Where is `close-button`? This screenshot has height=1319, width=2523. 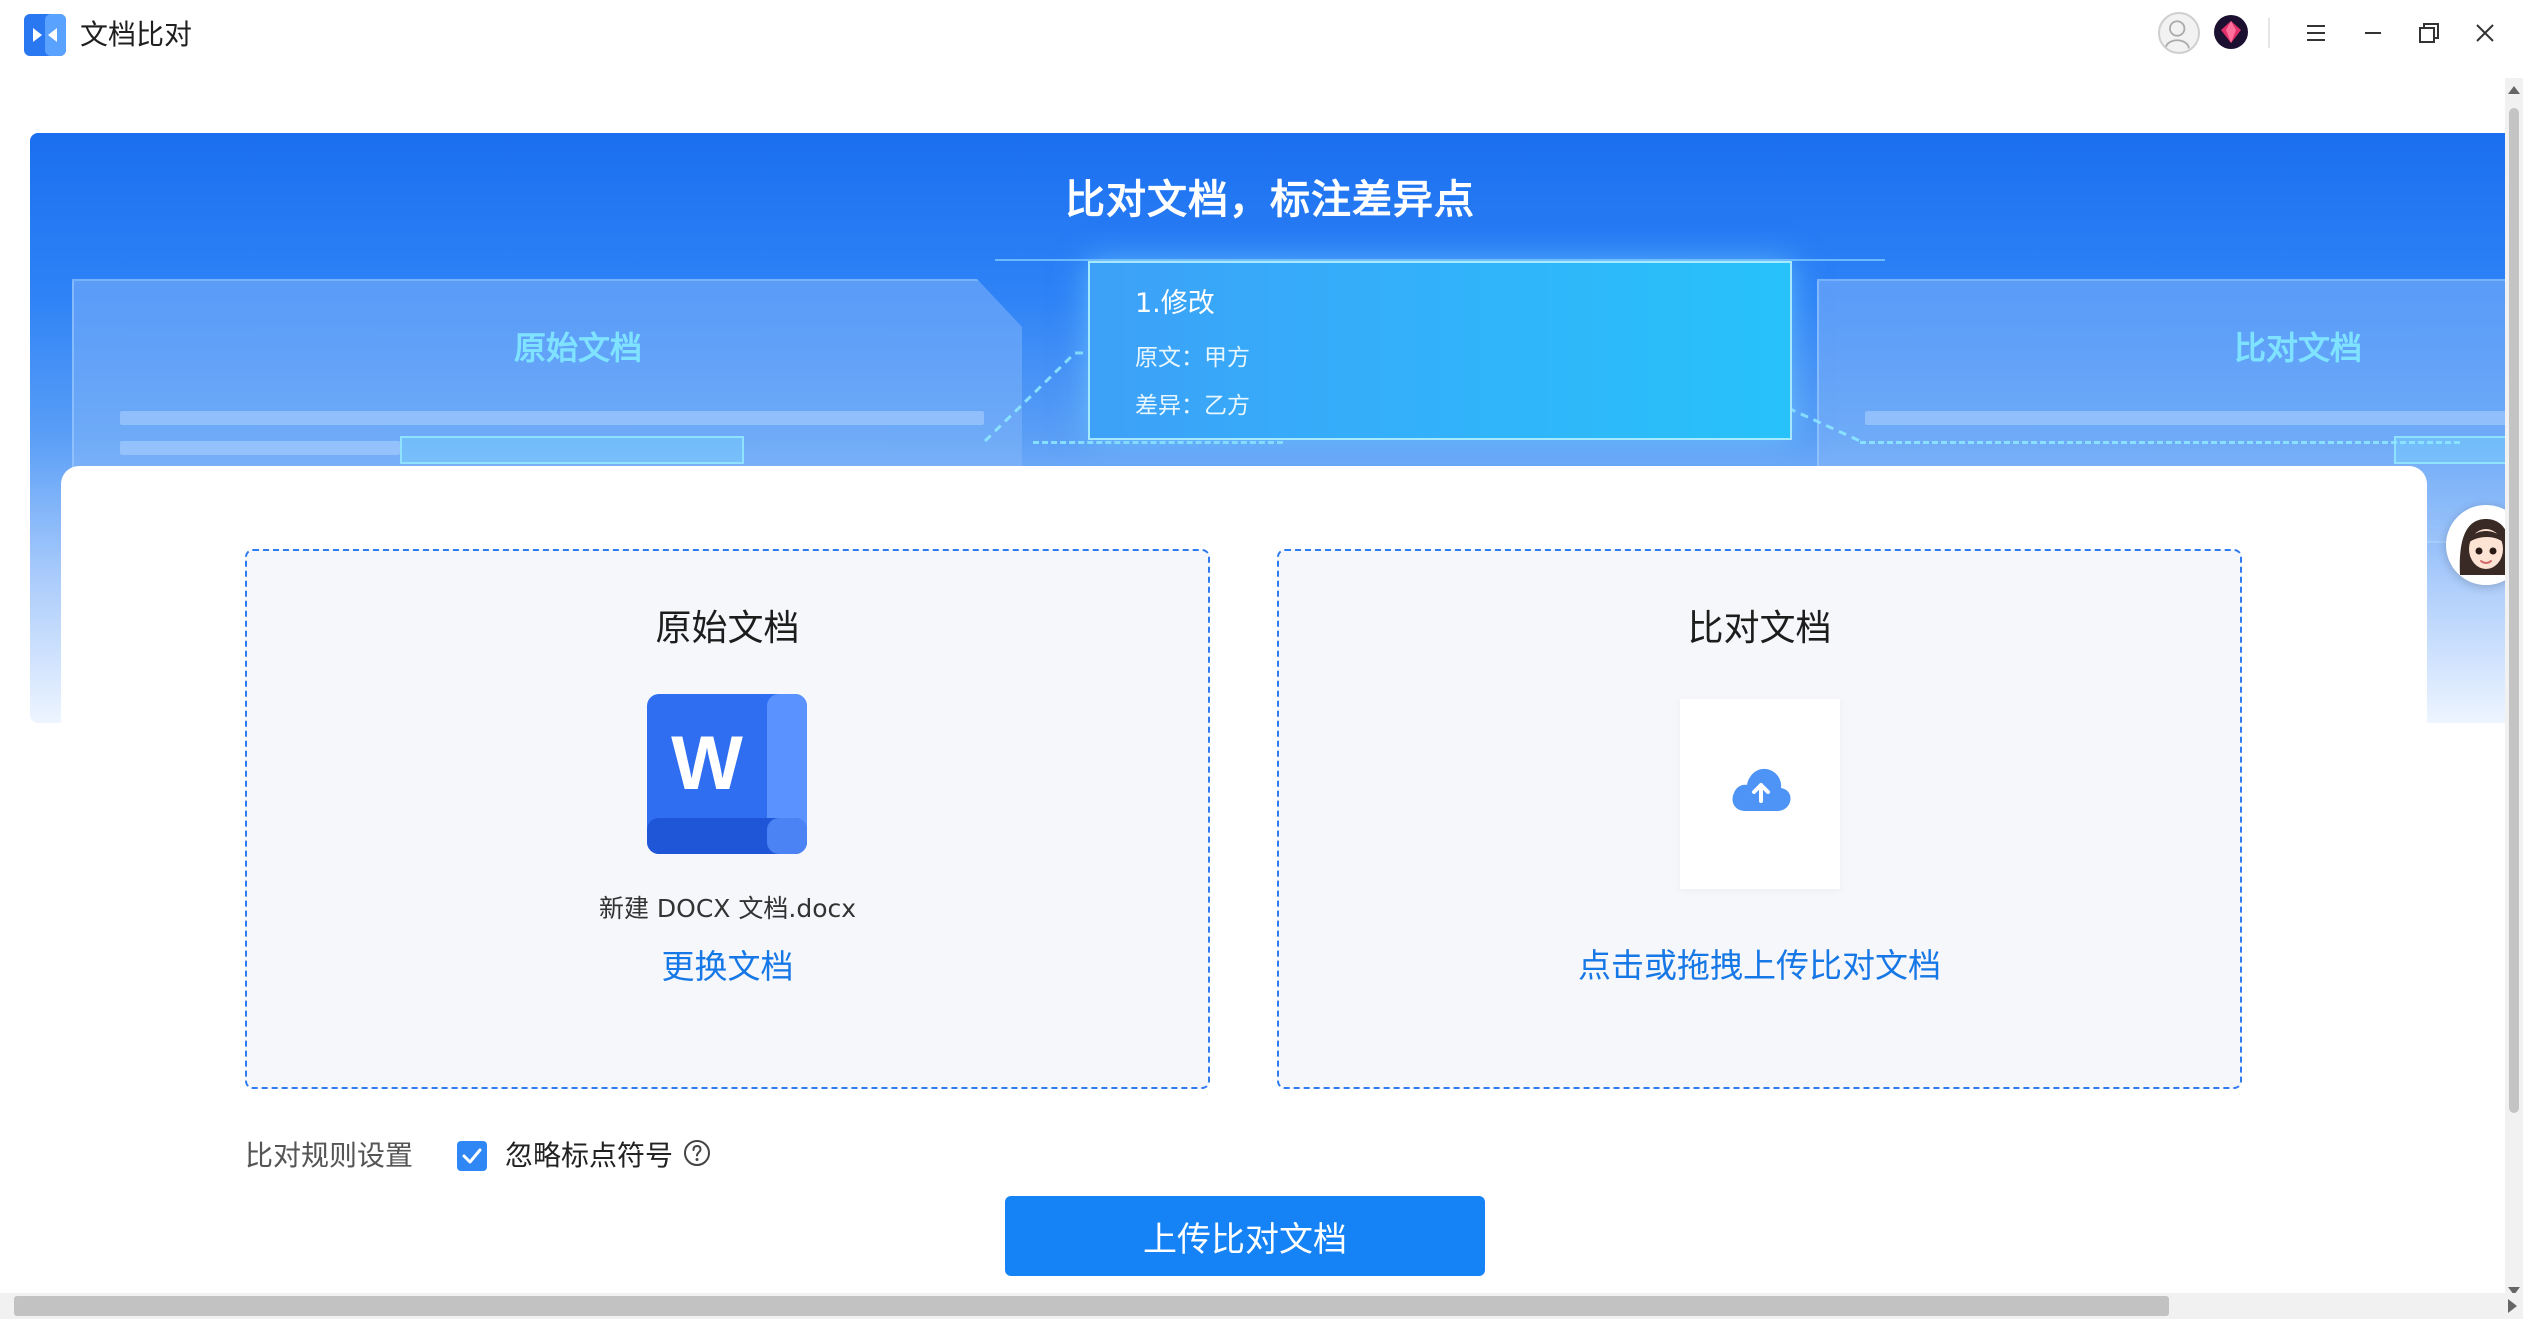
close-button is located at coordinates (2485, 33).